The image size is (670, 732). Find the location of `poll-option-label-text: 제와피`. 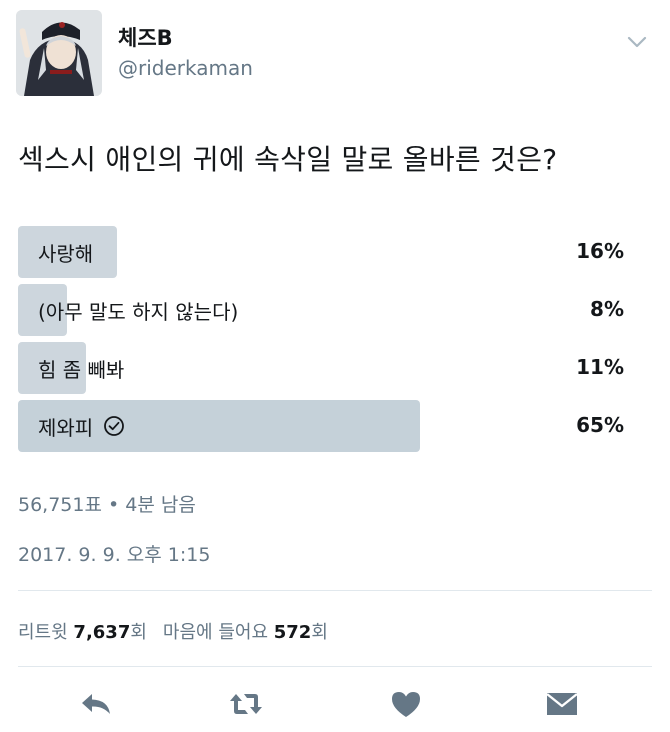

poll-option-label-text: 제와피 is located at coordinates (66, 427).